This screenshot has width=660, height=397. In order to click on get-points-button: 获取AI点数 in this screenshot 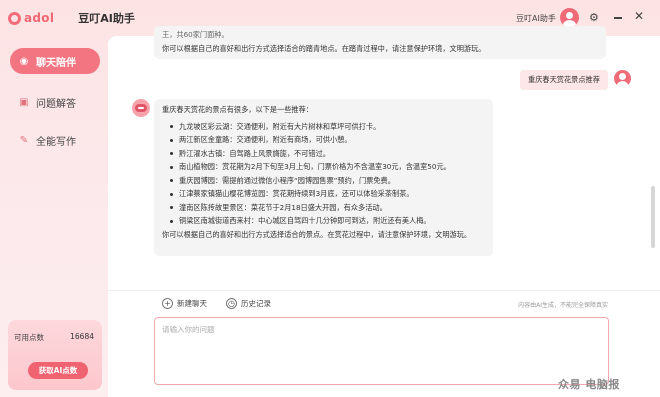, I will do `click(58, 370)`.